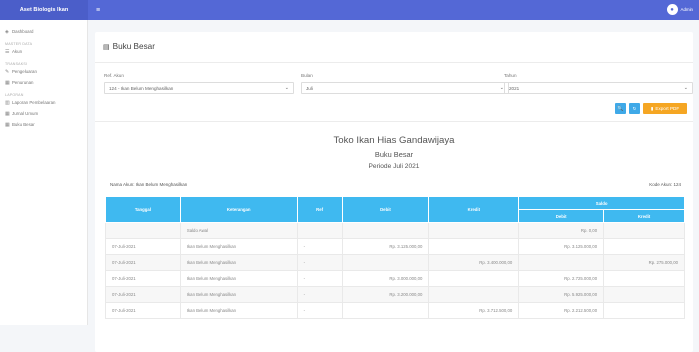 Image resolution: width=699 pixels, height=352 pixels. I want to click on user-name: Admin, so click(686, 9).